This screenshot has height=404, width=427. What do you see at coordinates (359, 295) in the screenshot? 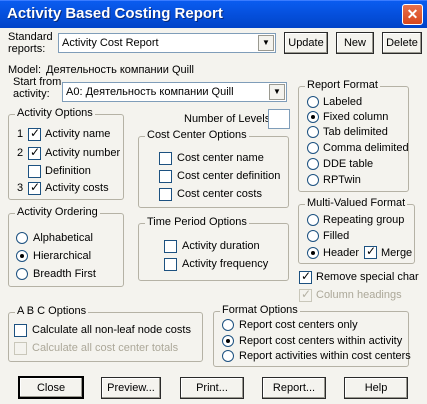
I see `column-headings-label: Column headings` at bounding box center [359, 295].